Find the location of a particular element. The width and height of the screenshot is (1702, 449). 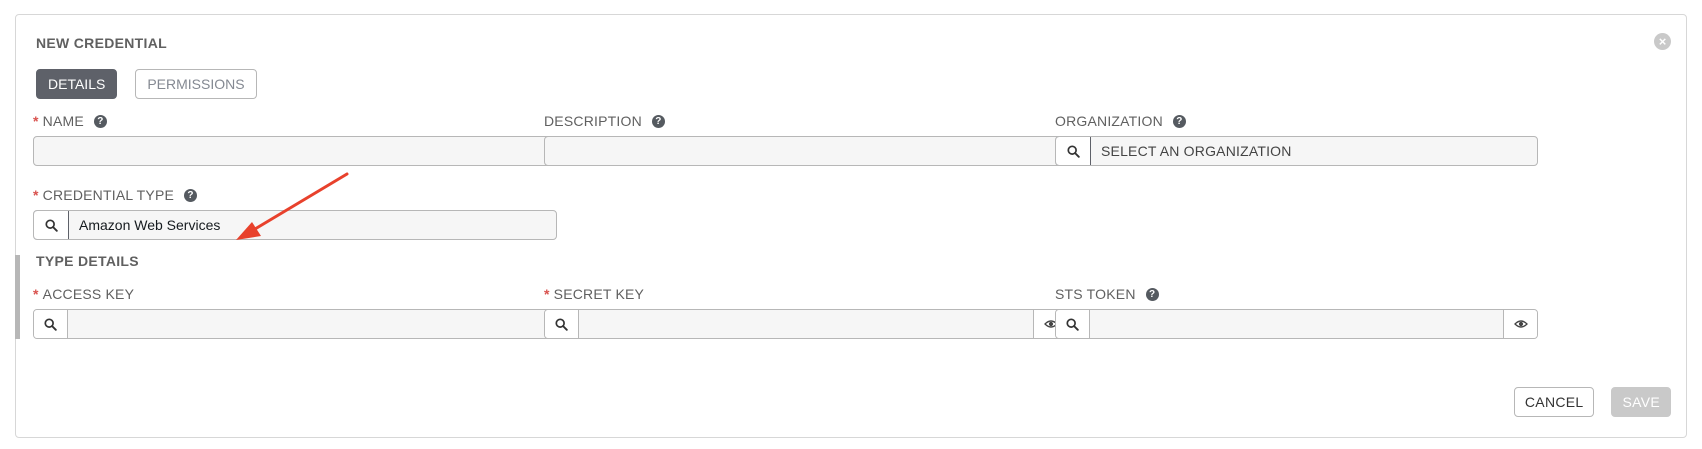

access-key-label: ACCESS KEY is located at coordinates (88, 294).